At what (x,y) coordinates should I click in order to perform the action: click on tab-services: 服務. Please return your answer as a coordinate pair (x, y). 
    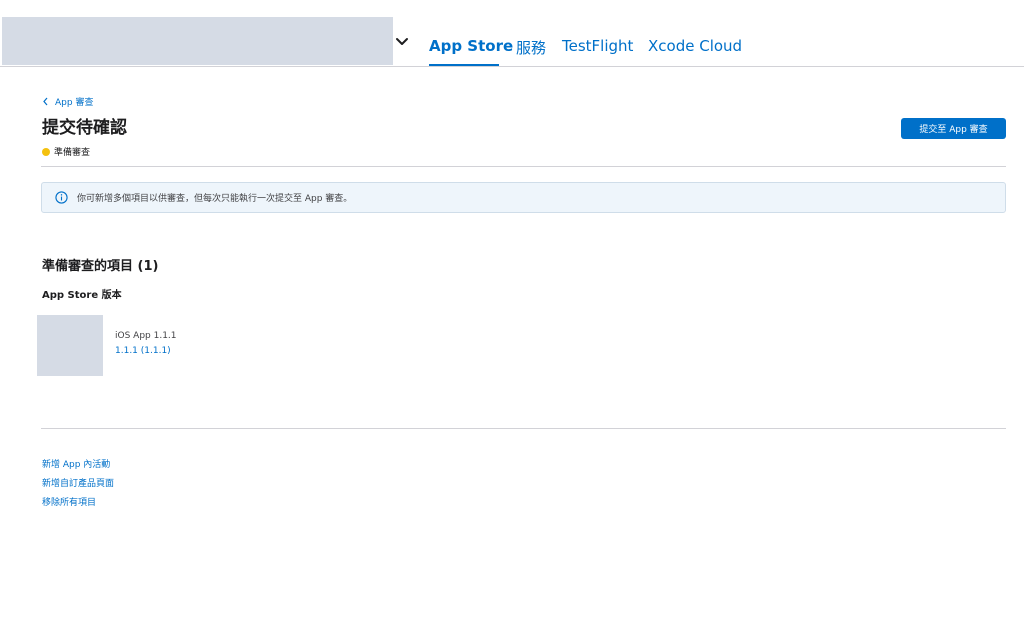
    Looking at the image, I should click on (531, 47).